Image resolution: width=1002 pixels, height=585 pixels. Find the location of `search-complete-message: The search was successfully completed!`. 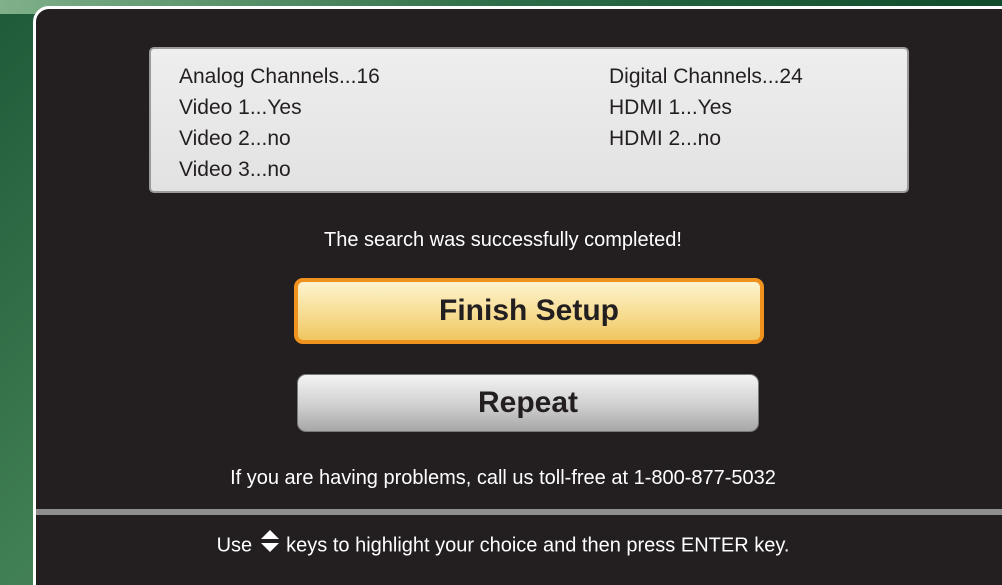

search-complete-message: The search was successfully completed! is located at coordinates (503, 240).